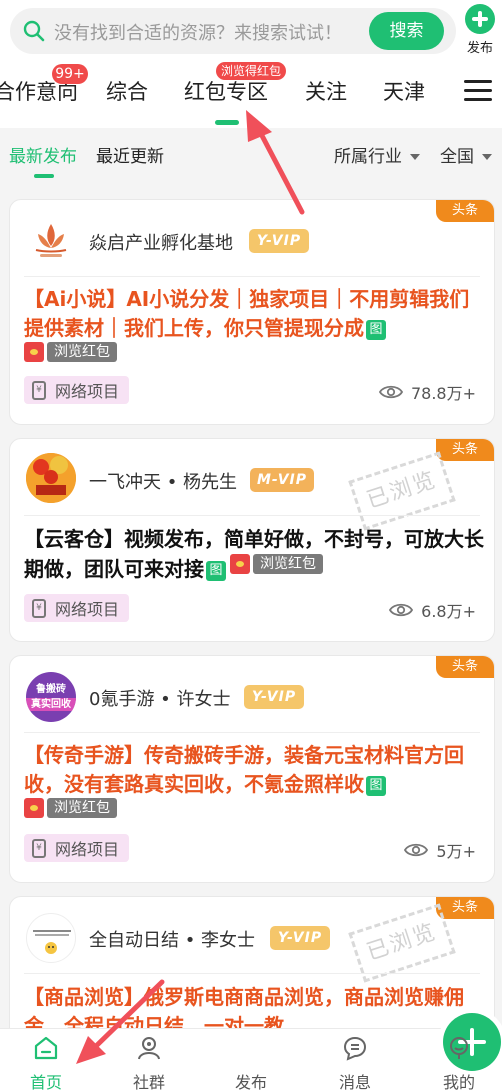 The height and width of the screenshot is (1090, 502). I want to click on nav-label: 首页, so click(45, 1081).